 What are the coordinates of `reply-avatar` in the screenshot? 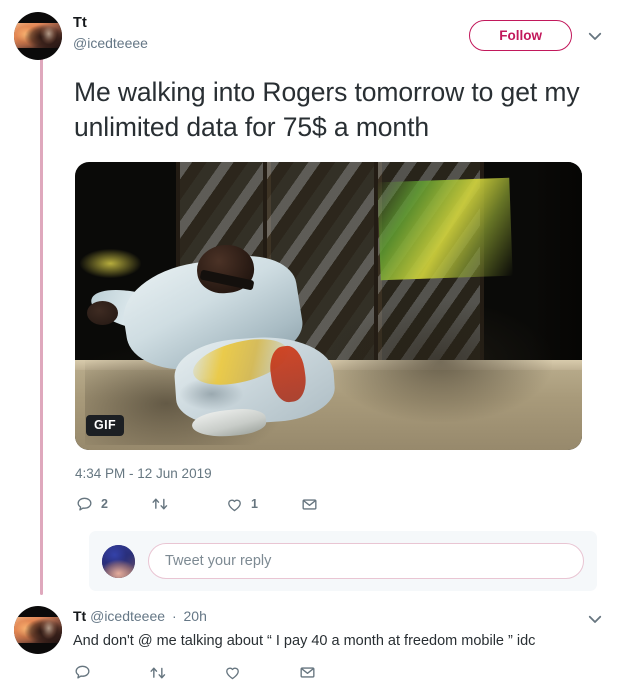 It's located at (38, 630).